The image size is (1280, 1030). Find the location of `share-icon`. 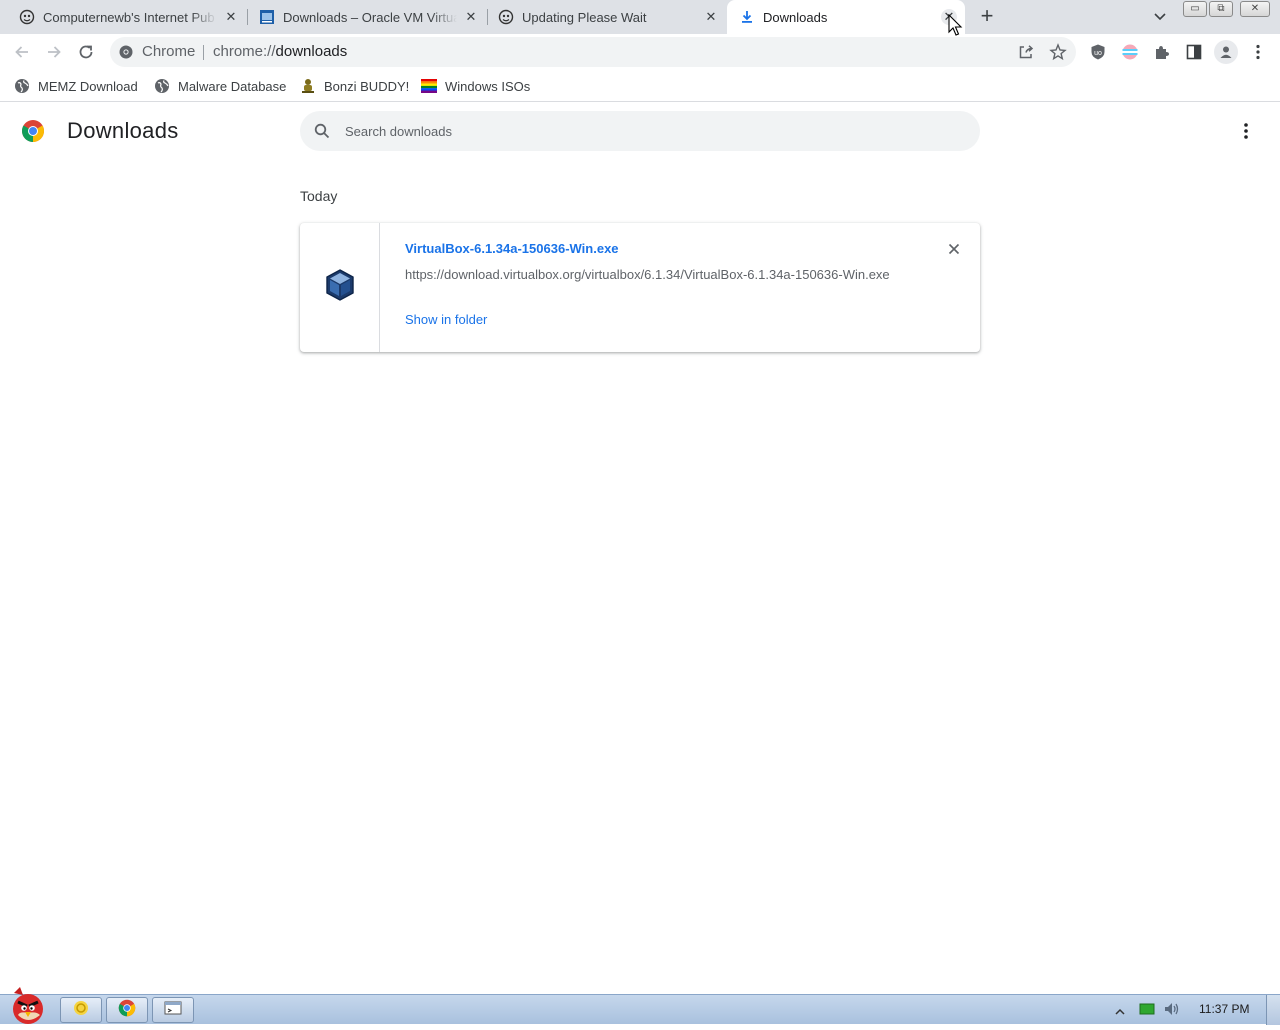

share-icon is located at coordinates (1026, 52).